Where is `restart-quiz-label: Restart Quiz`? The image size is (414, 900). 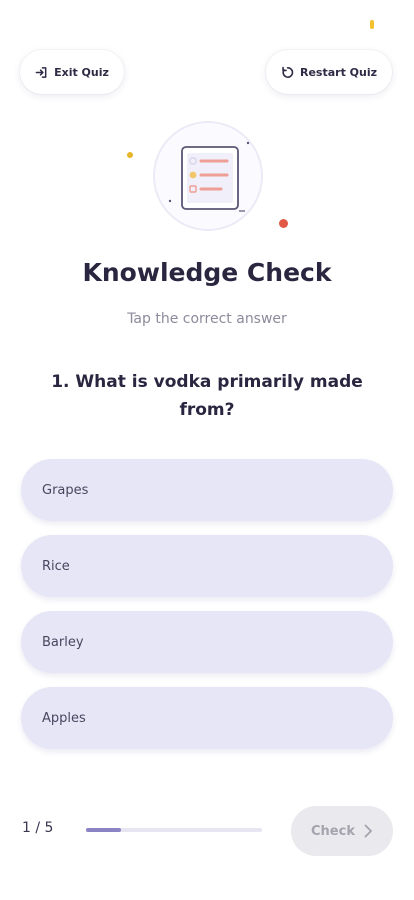 restart-quiz-label: Restart Quiz is located at coordinates (338, 72).